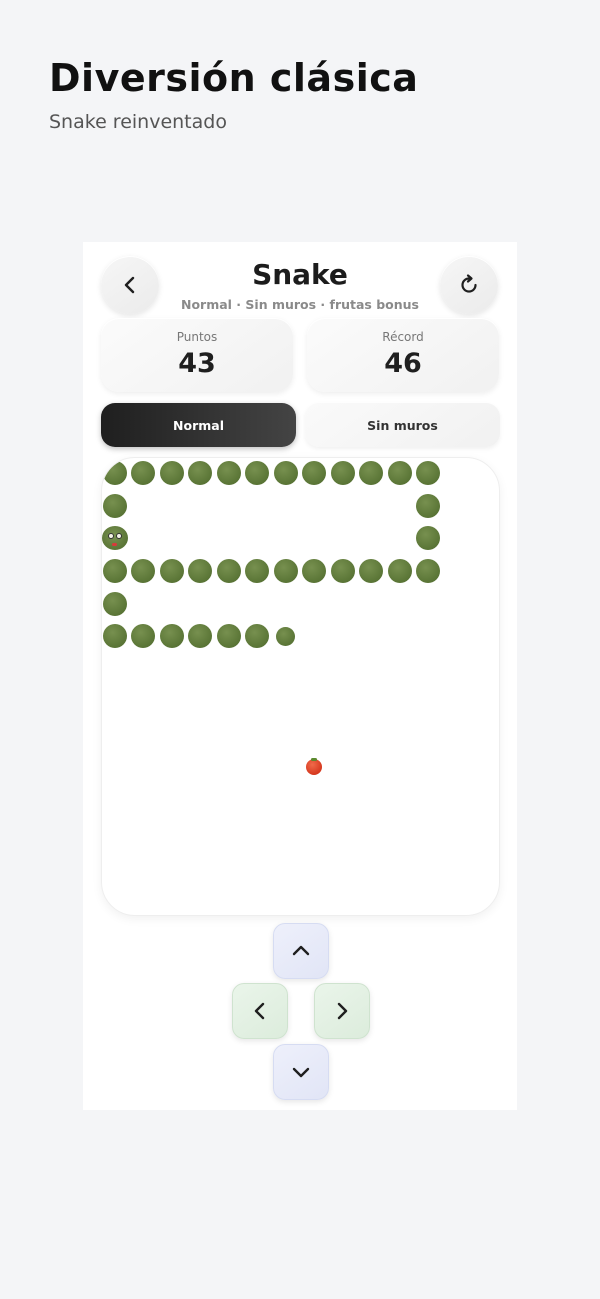 The height and width of the screenshot is (1299, 600). I want to click on refresh-icon, so click(469, 283).